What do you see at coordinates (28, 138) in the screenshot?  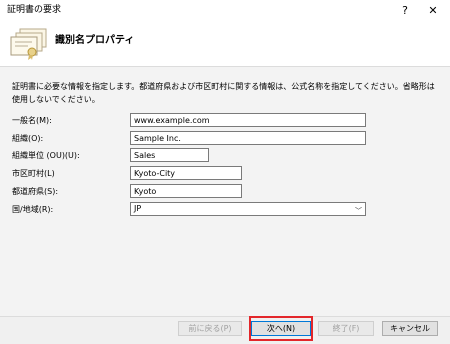 I see `organization-label: 組織(O):` at bounding box center [28, 138].